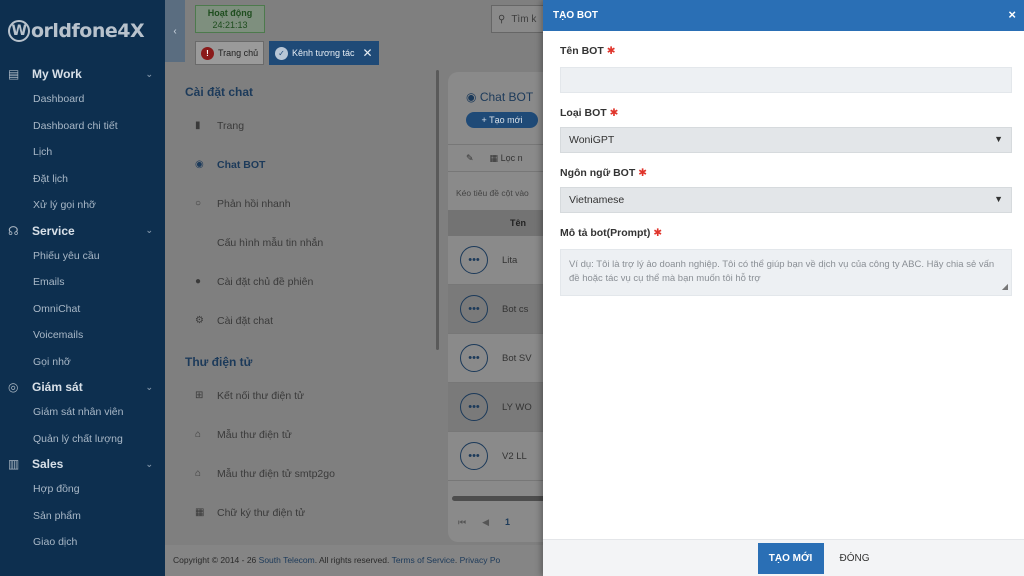 This screenshot has height=576, width=1024. I want to click on edit-icon: ✎, so click(470, 158).